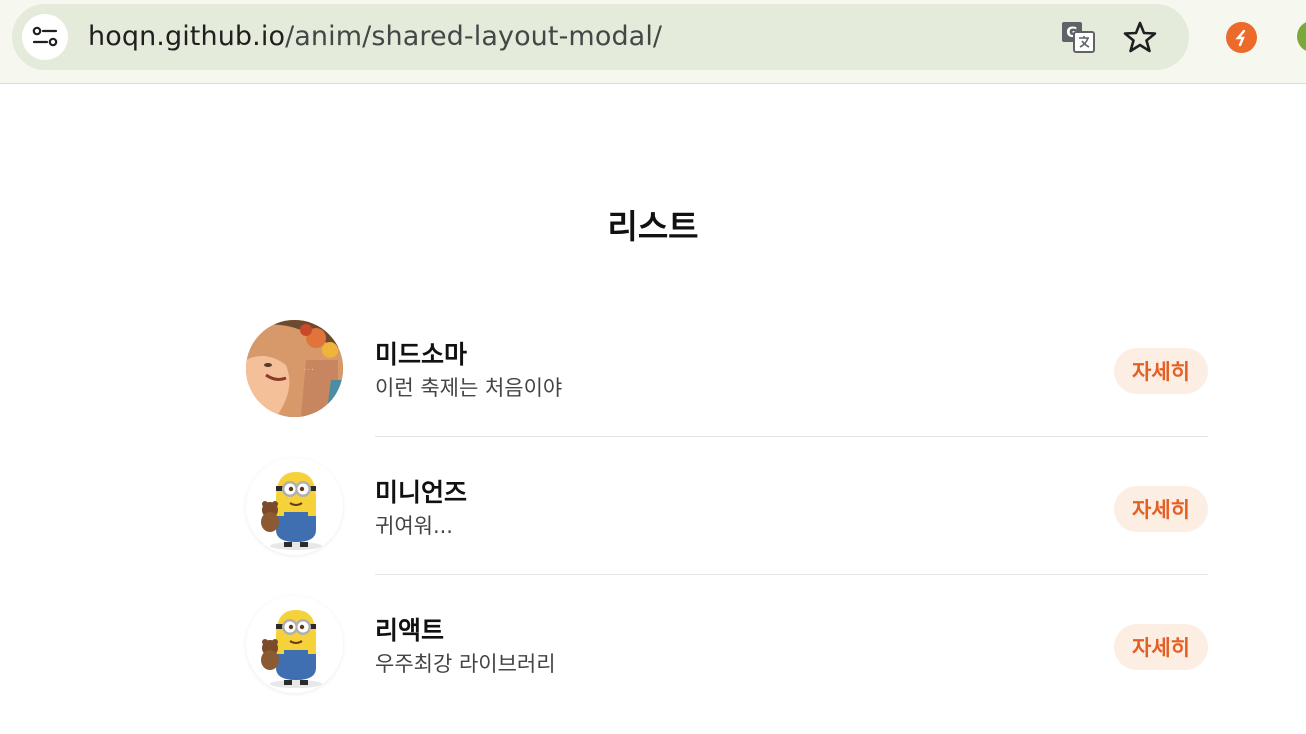  I want to click on site-settings-icon, so click(45, 37).